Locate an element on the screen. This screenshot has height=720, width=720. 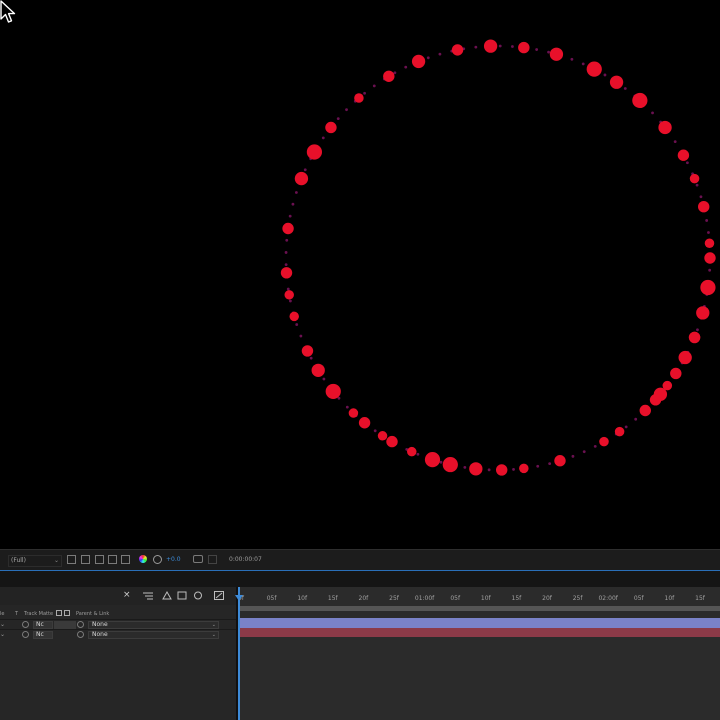
exposure-reset-icon is located at coordinates (157, 559).